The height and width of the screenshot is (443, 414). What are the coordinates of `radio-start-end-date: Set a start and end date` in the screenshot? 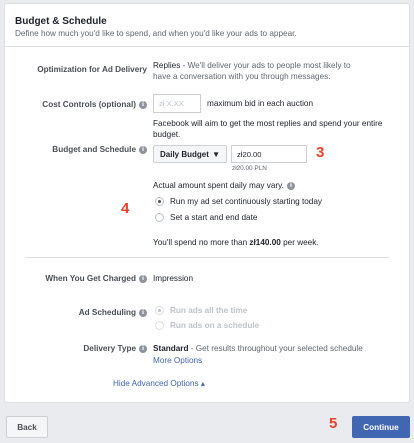 It's located at (206, 217).